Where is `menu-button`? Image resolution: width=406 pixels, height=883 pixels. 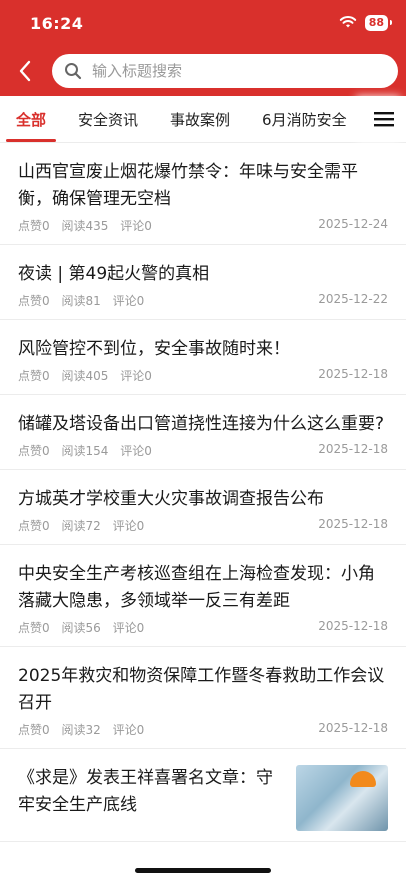 menu-button is located at coordinates (384, 119).